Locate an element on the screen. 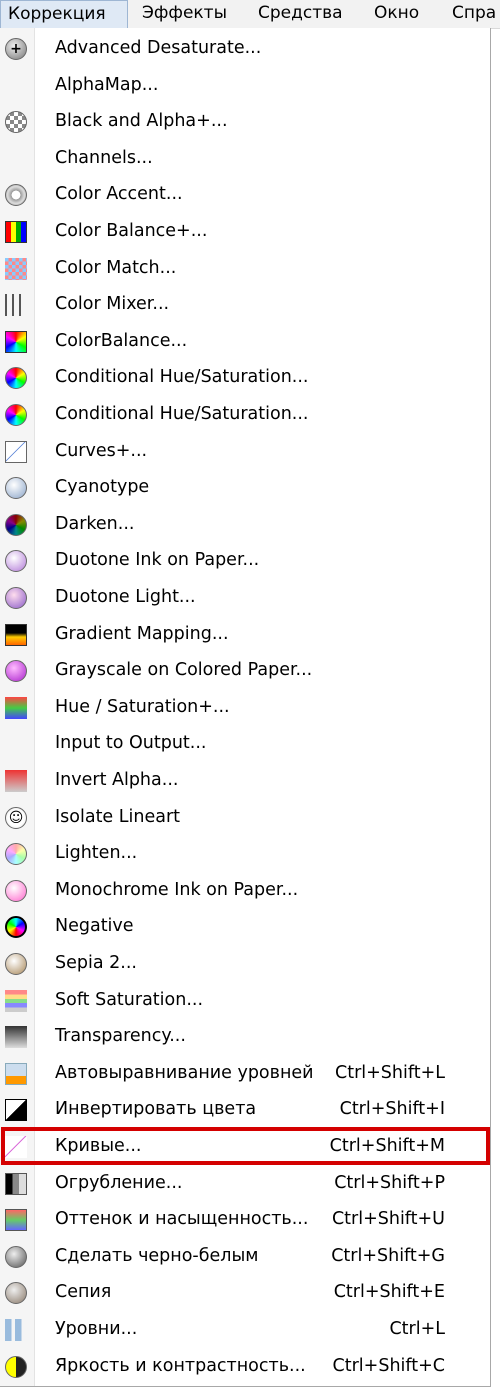 This screenshot has height=1393, width=500. gradient-square-icon is located at coordinates (16, 635).